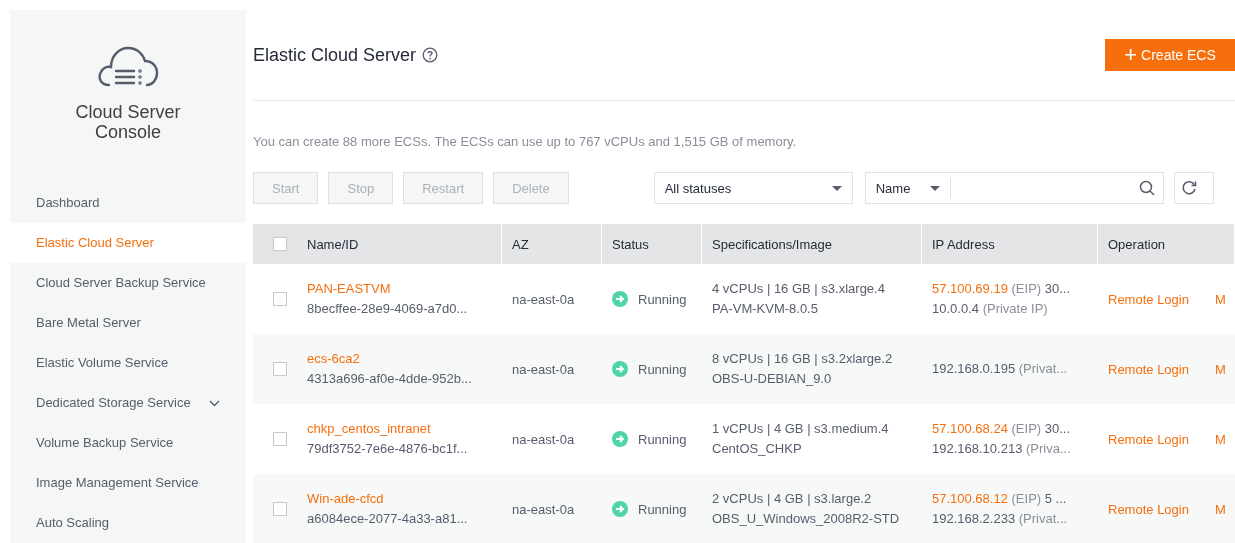 Image resolution: width=1235 pixels, height=543 pixels. I want to click on create-ecs-button: + Create ECS, so click(1170, 55).